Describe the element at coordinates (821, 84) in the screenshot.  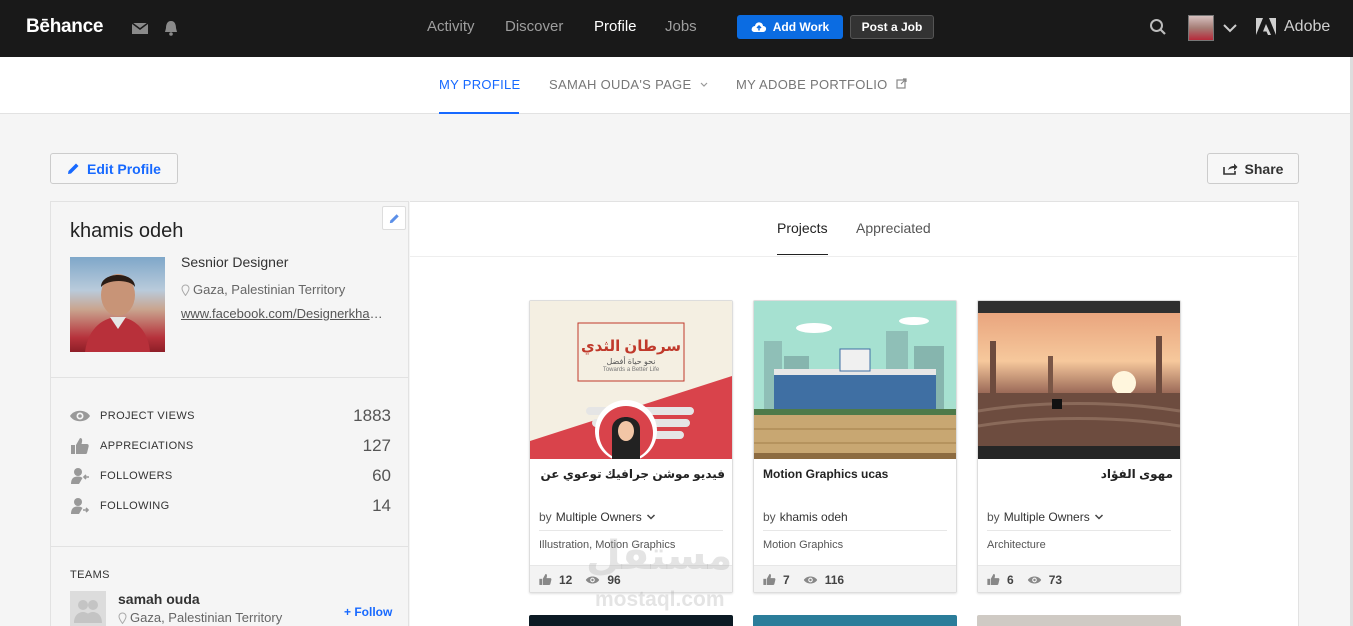
I see `tab-adobe-portfolio: MY ADOBE PORTFOLIO` at that location.